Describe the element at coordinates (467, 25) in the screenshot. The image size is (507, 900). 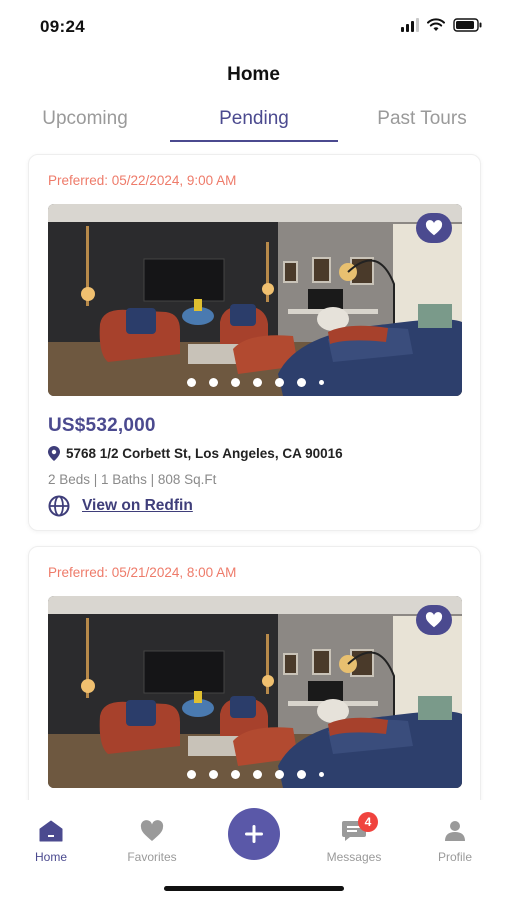
I see `battery-icon` at that location.